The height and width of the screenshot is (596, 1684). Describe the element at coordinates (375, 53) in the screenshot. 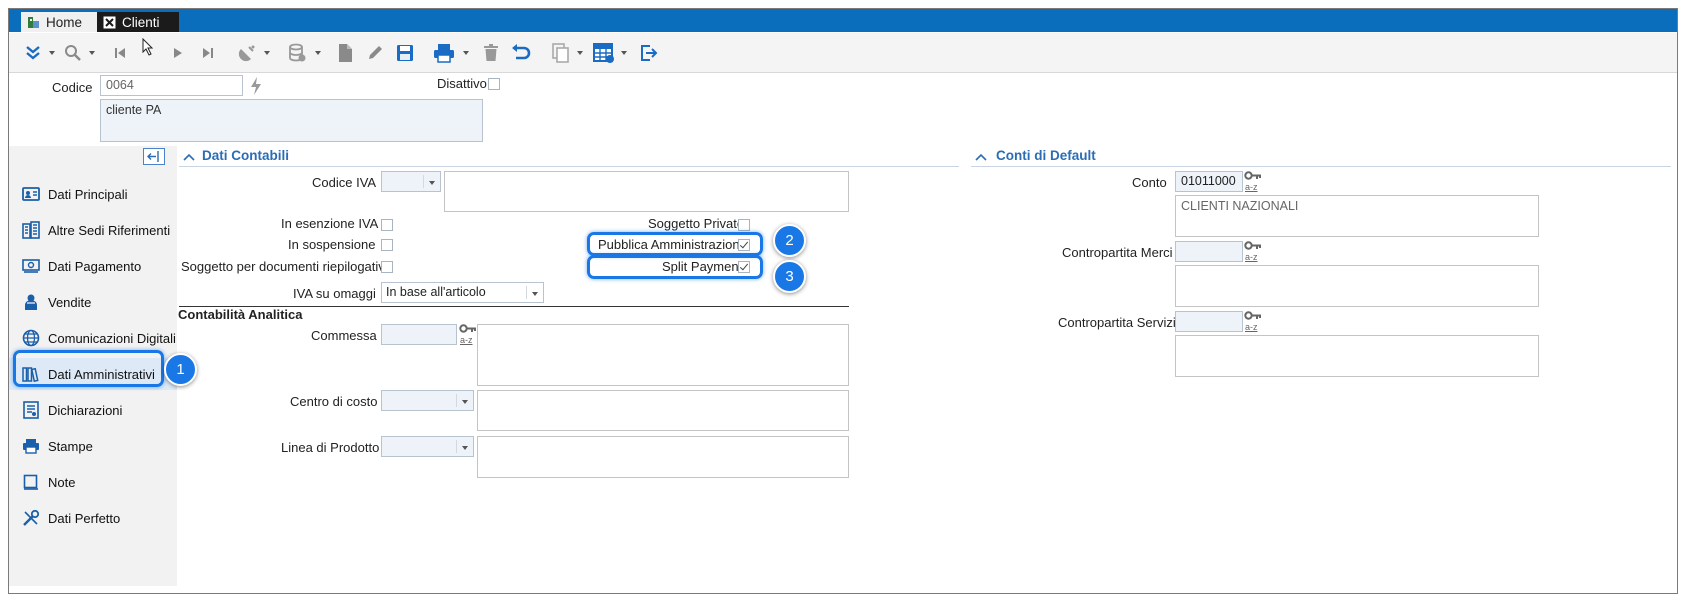

I see `edit-icon` at that location.